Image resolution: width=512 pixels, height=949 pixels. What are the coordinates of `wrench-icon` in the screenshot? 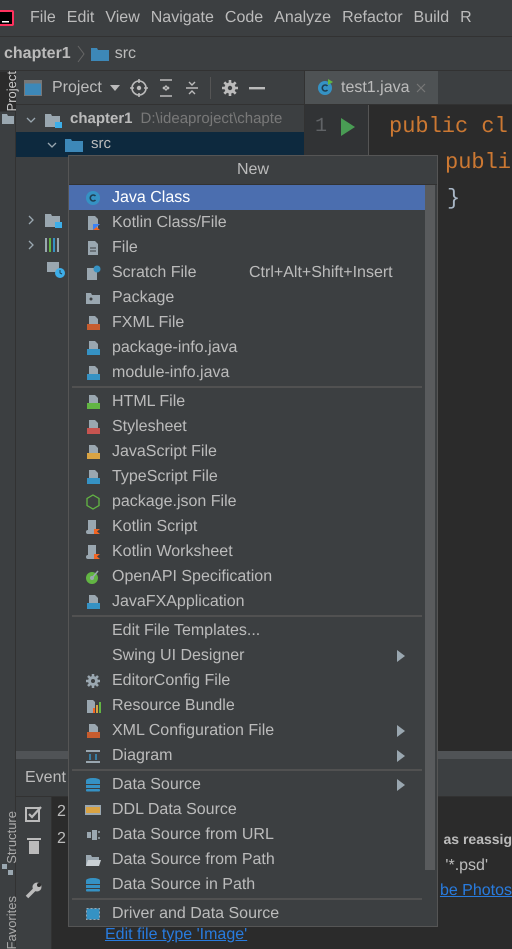 It's located at (33, 890).